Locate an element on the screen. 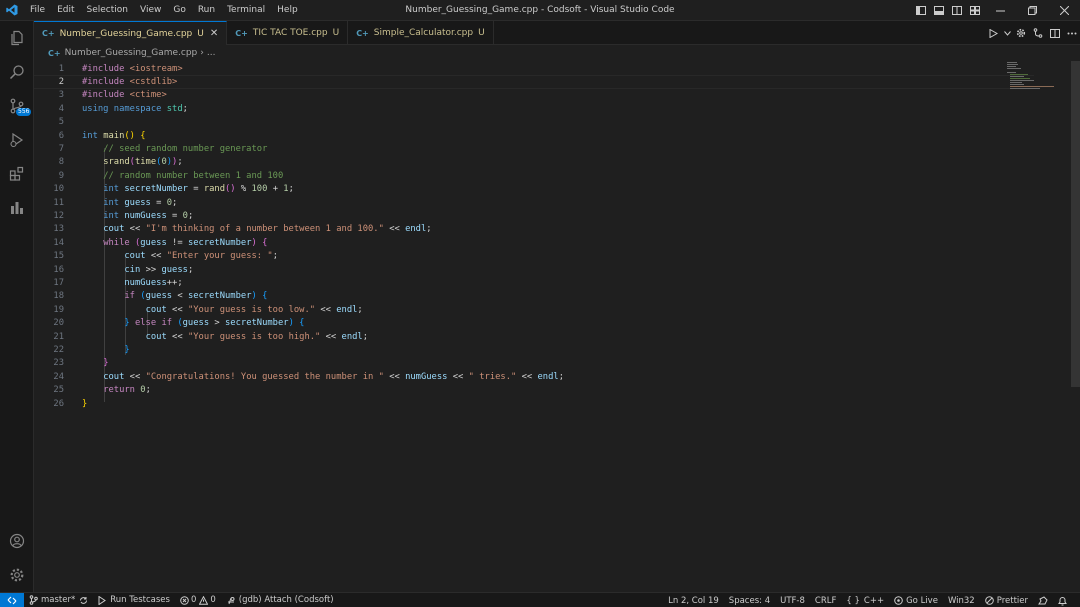  code-line: 10 int secretNumber = rand() % 100 + 1; is located at coordinates (534, 189).